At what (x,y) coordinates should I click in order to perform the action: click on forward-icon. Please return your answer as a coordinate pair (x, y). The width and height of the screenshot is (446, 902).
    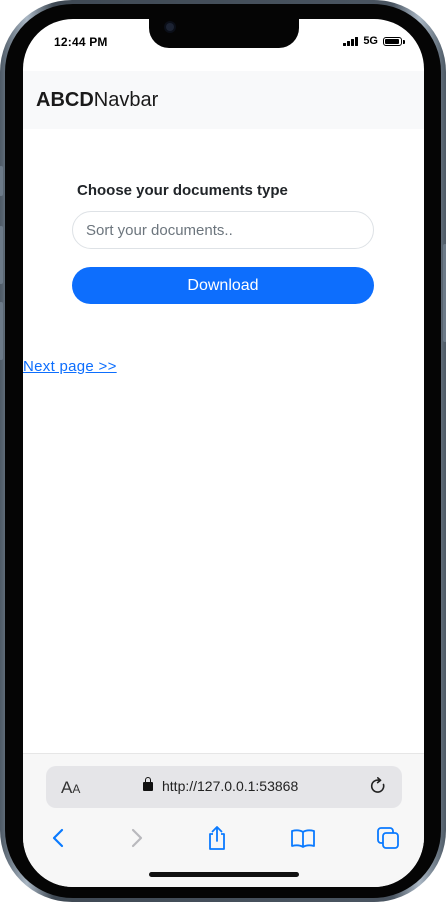
    Looking at the image, I should click on (136, 838).